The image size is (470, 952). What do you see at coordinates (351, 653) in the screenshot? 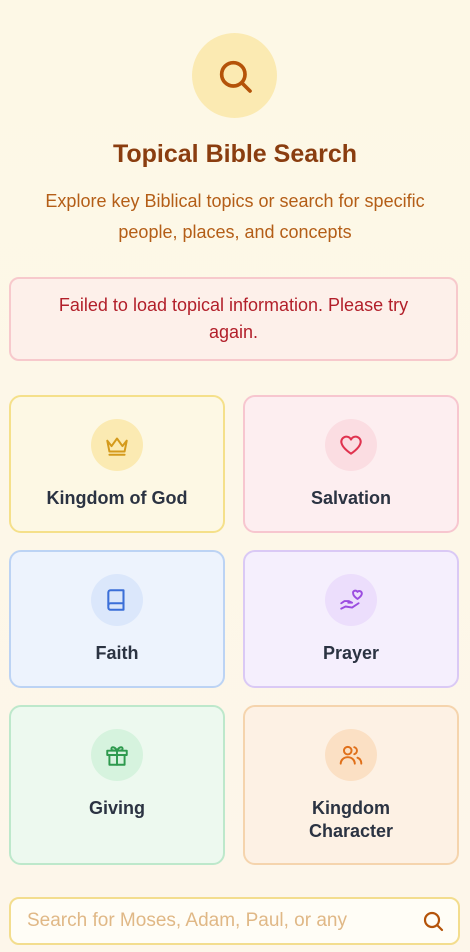
I see `topic-label: Prayer` at bounding box center [351, 653].